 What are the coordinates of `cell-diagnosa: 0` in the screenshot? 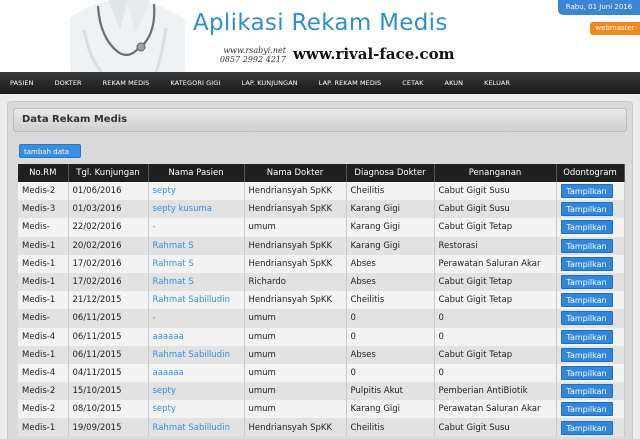 It's located at (390, 373).